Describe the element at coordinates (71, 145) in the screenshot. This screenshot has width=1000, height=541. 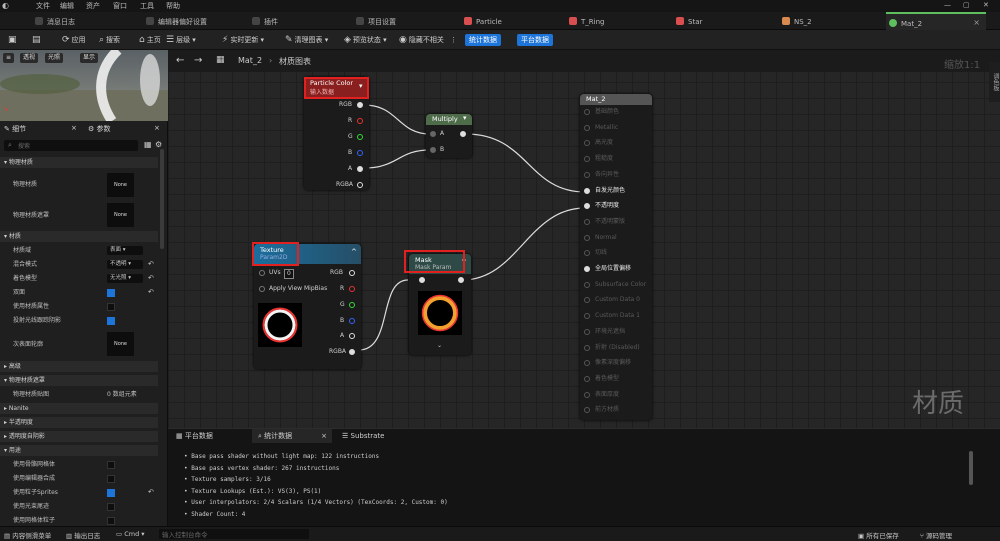
I see `details-search-input: 搜索` at that location.